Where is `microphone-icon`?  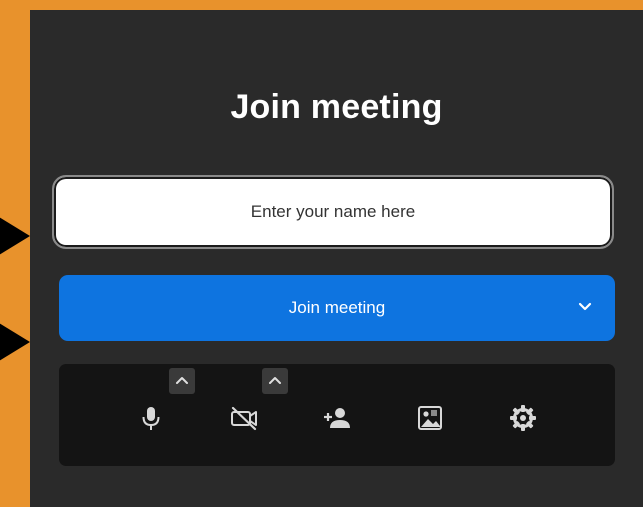 microphone-icon is located at coordinates (151, 418).